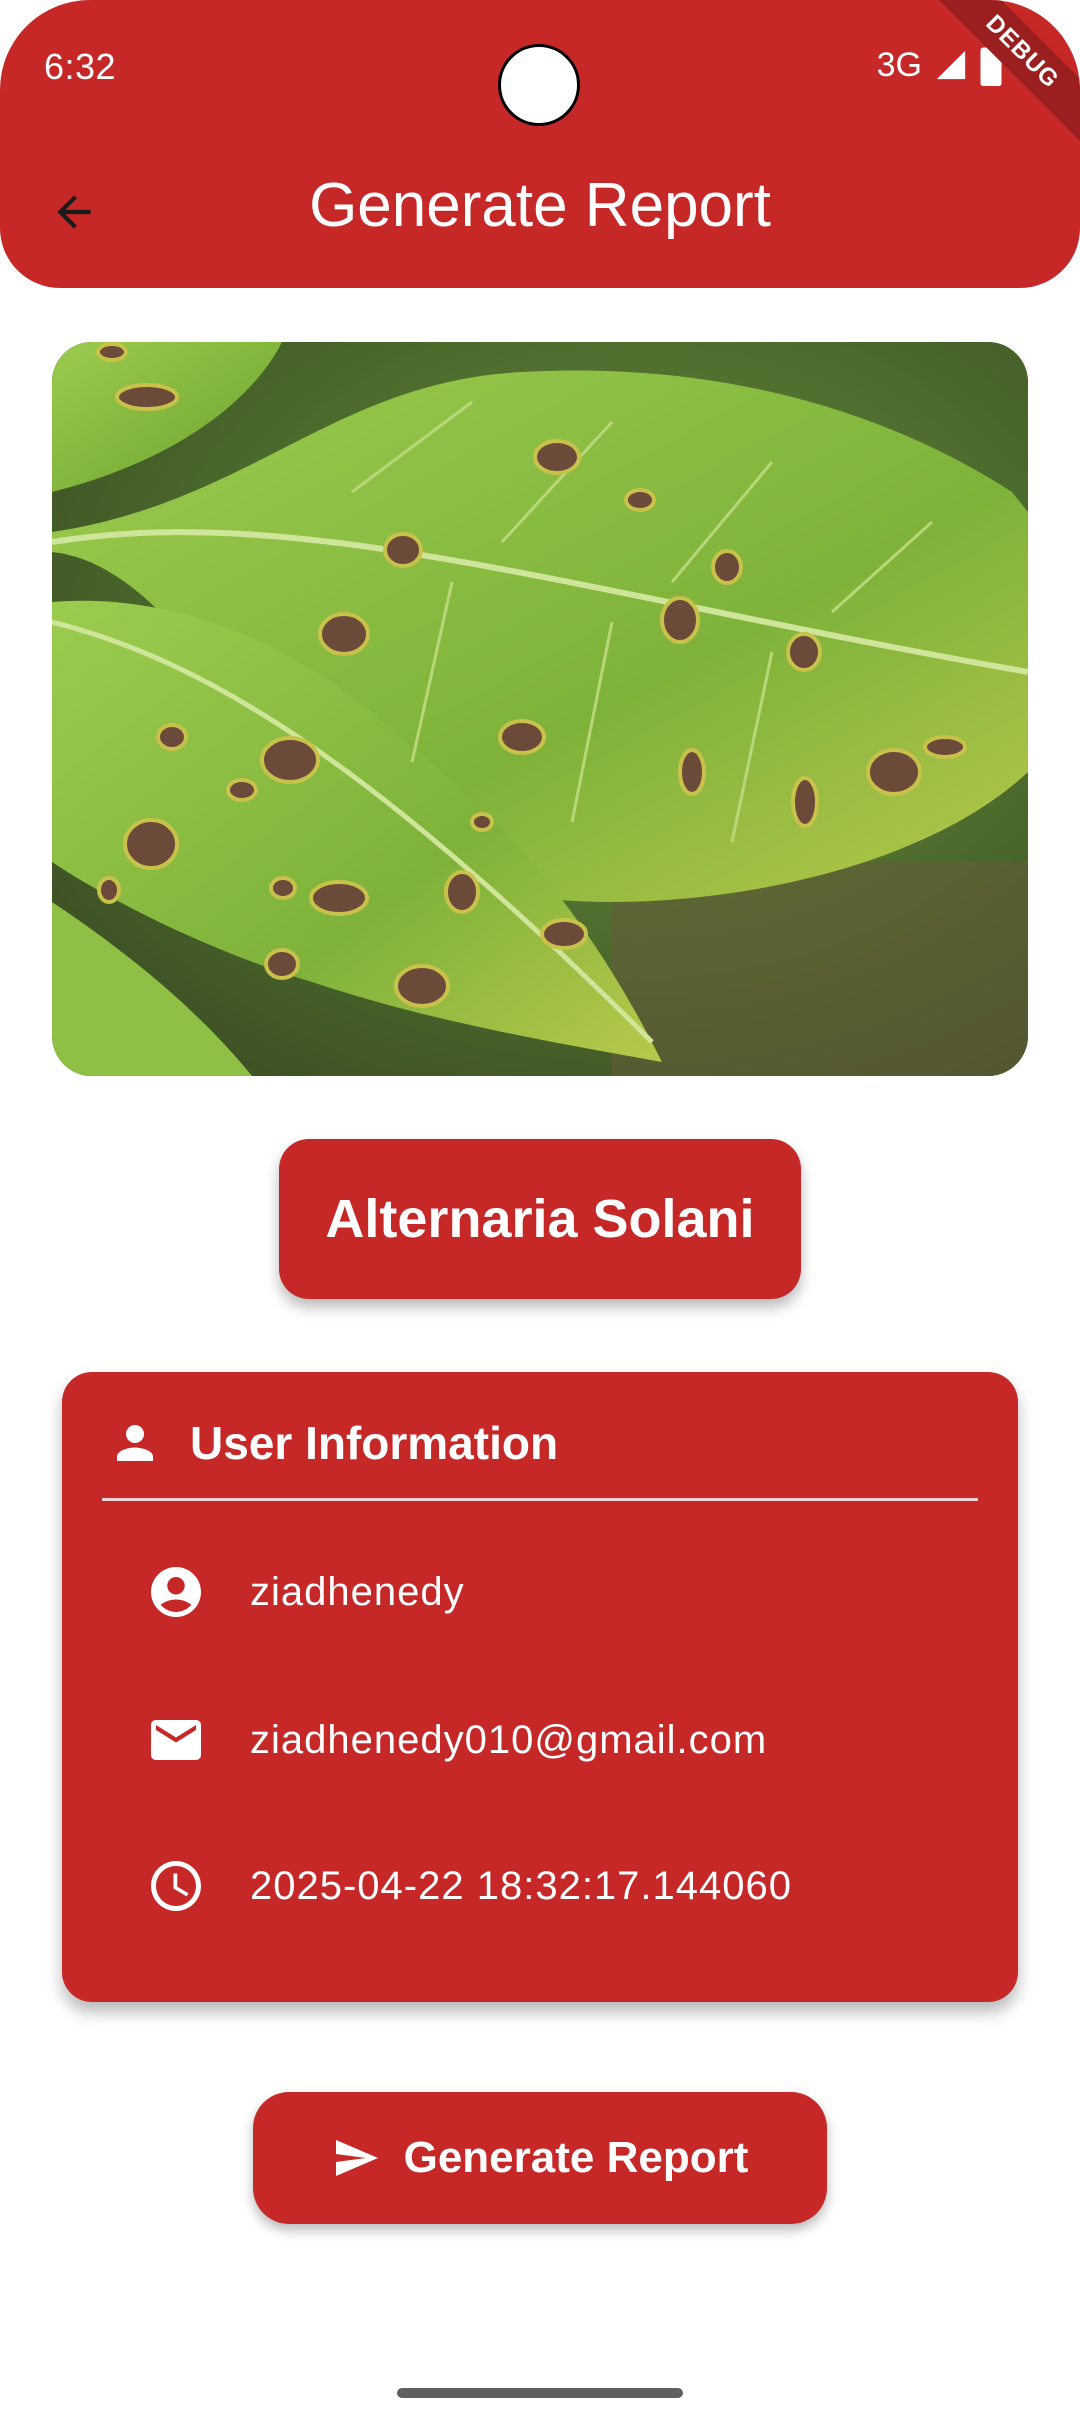  I want to click on card-header: User Information, so click(333, 1443).